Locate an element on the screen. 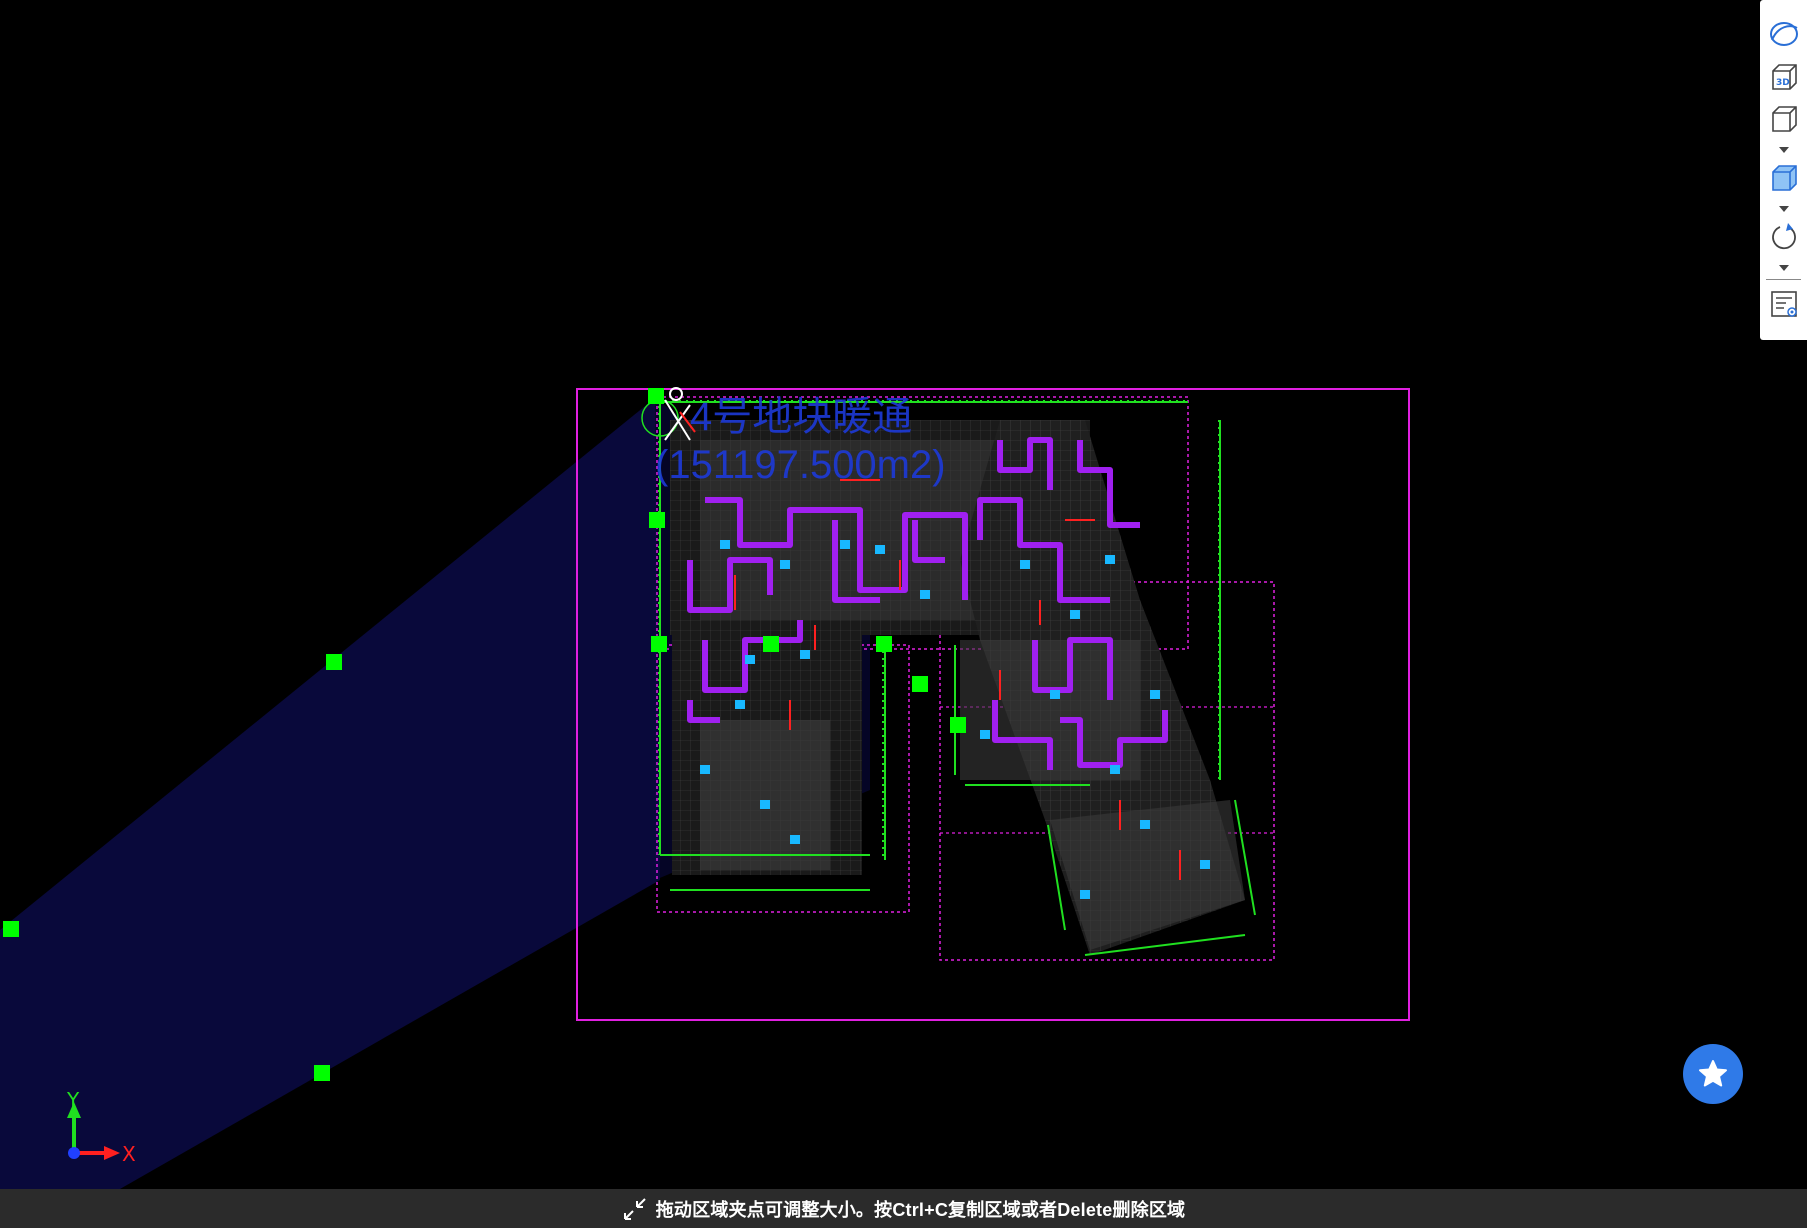 This screenshot has height=1228, width=1807. view-toolbar: 3D is located at coordinates (1783, 170).